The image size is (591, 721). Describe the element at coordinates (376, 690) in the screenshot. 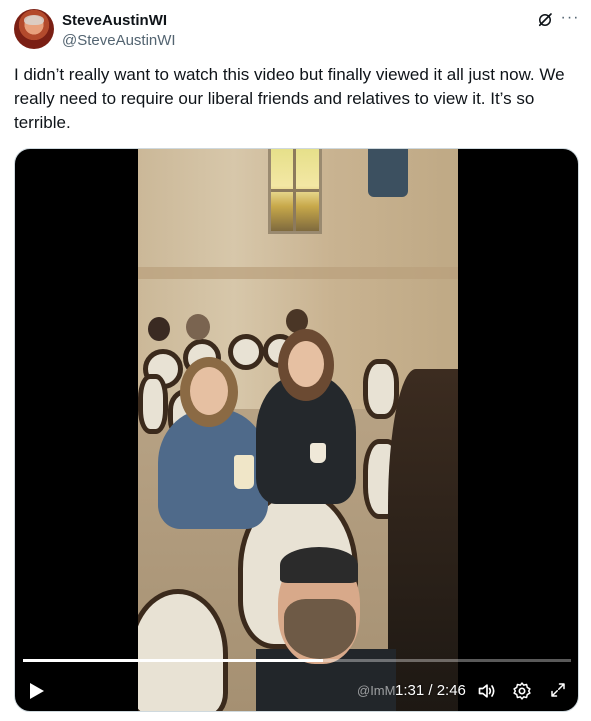

I see `video-watermark: @ImM` at that location.